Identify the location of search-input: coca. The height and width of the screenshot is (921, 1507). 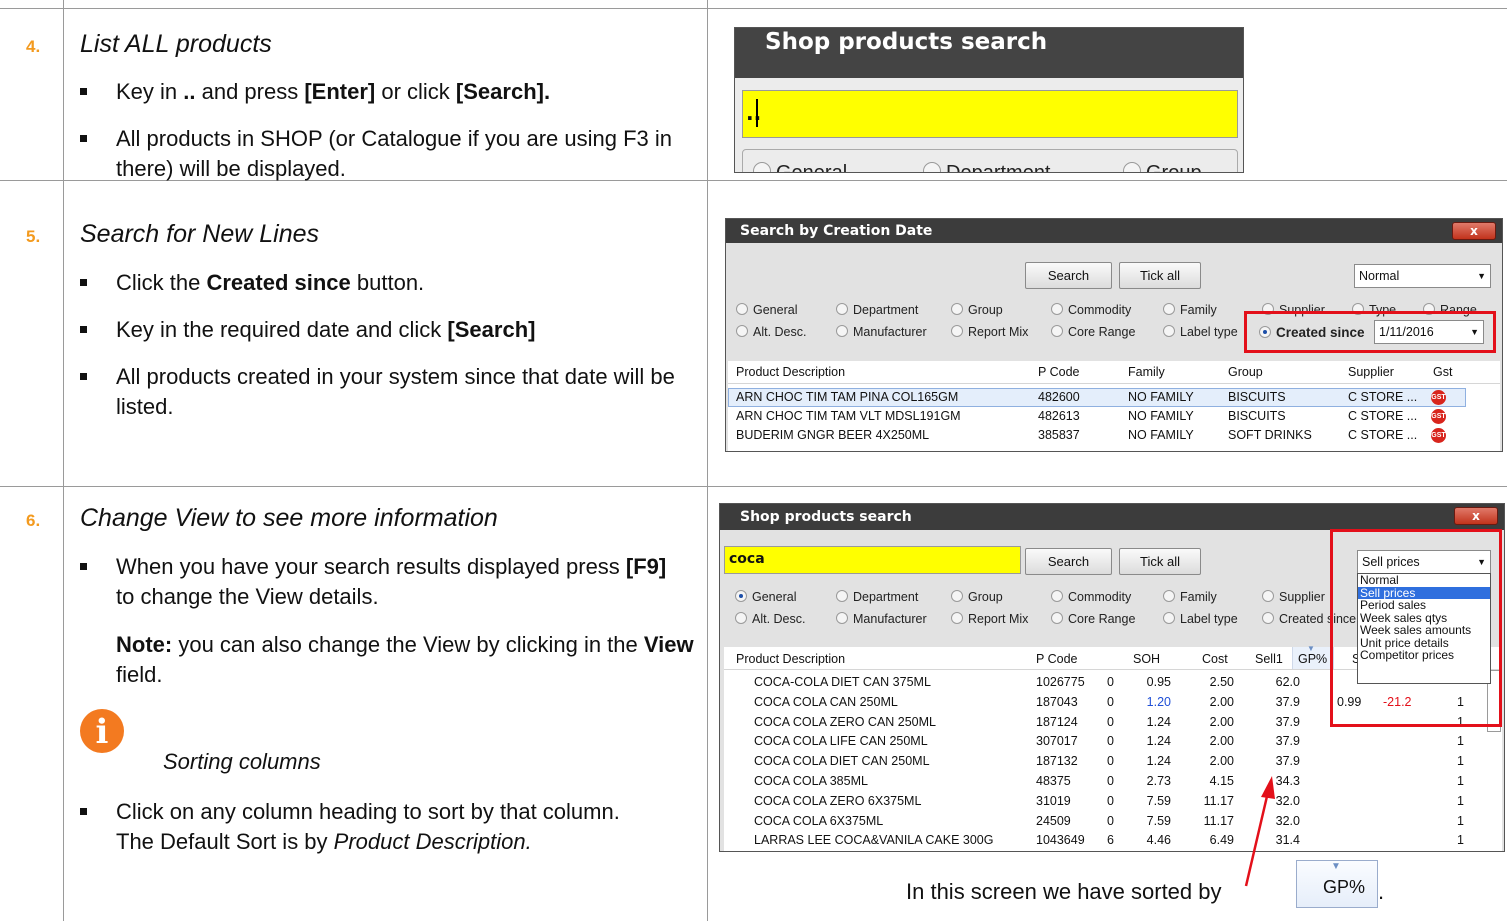
(872, 560).